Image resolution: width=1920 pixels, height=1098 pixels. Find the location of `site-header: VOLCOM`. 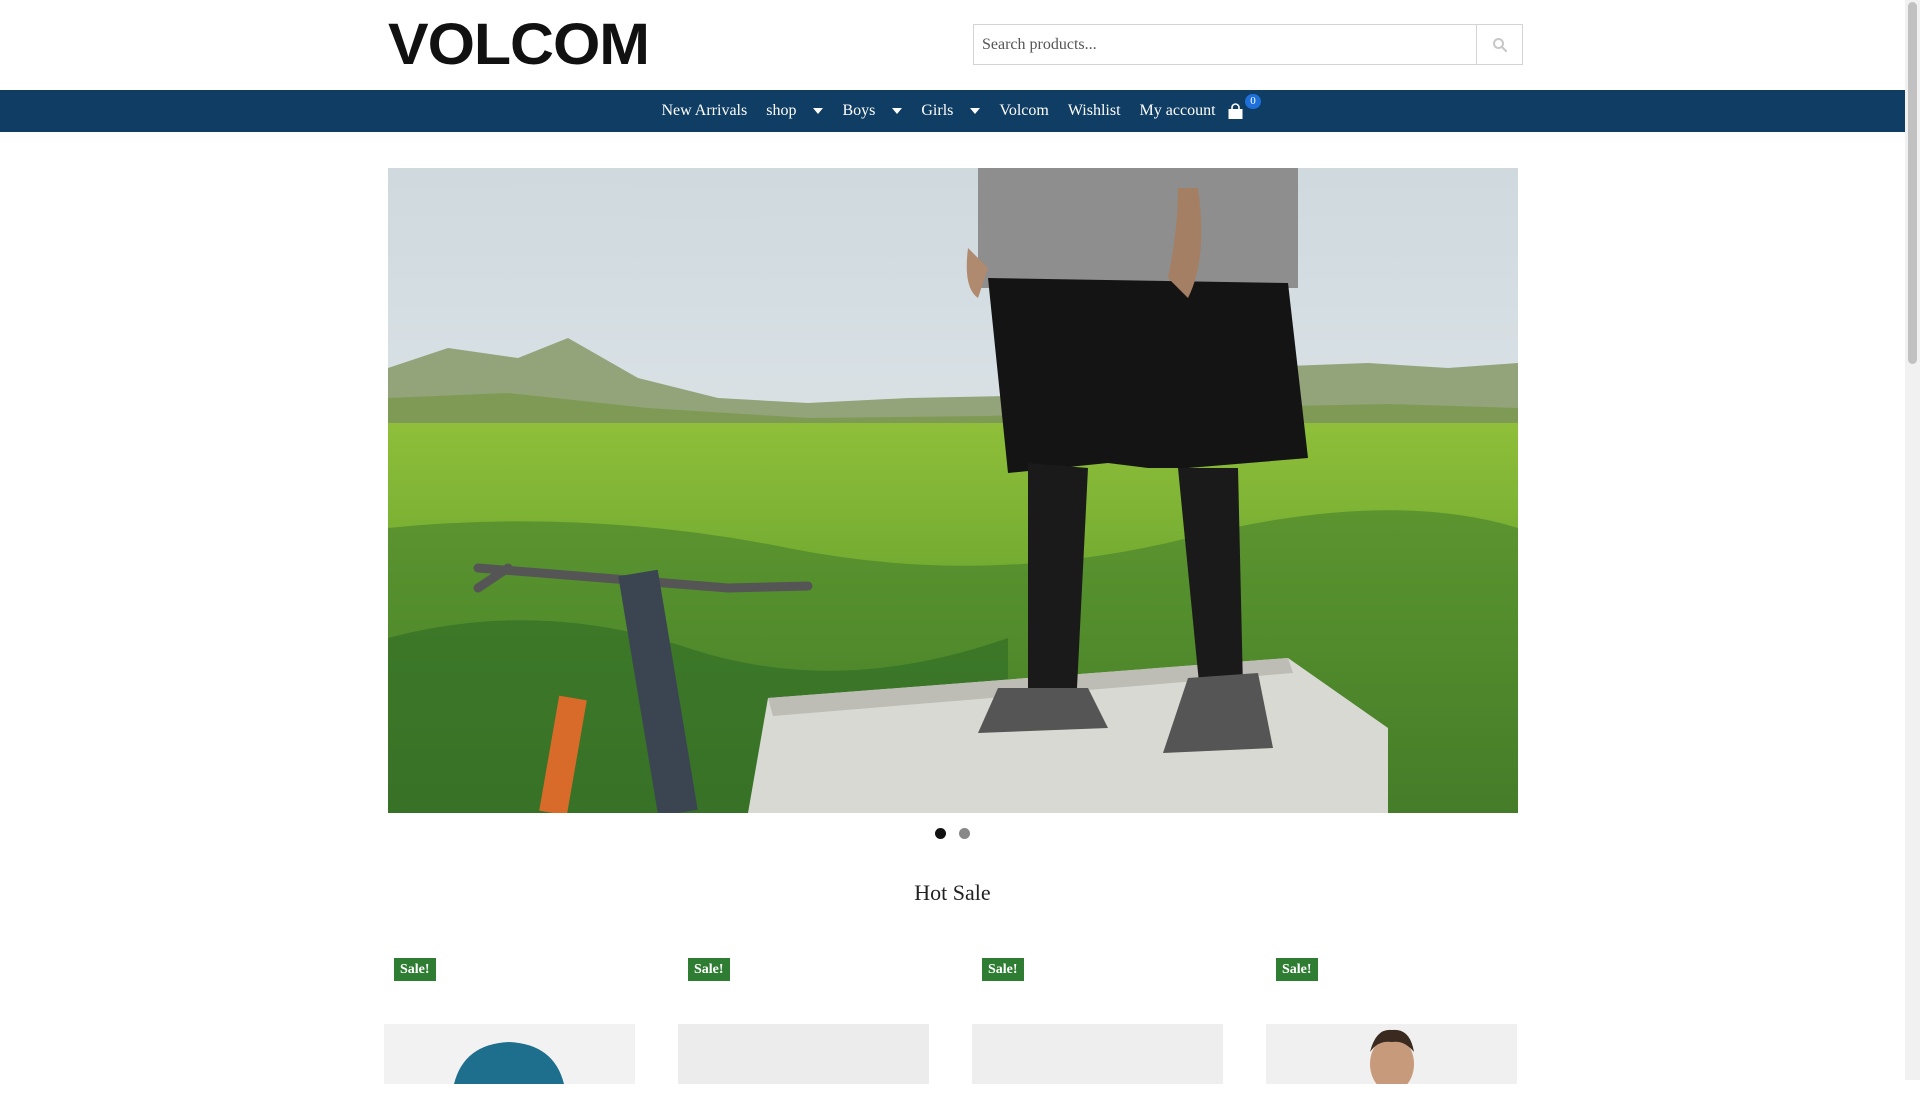

site-header: VOLCOM is located at coordinates (952, 44).